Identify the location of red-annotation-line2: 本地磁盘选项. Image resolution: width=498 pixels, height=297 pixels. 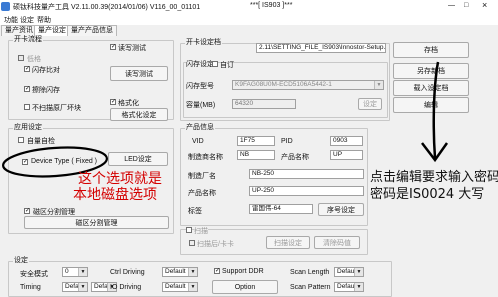
(115, 195).